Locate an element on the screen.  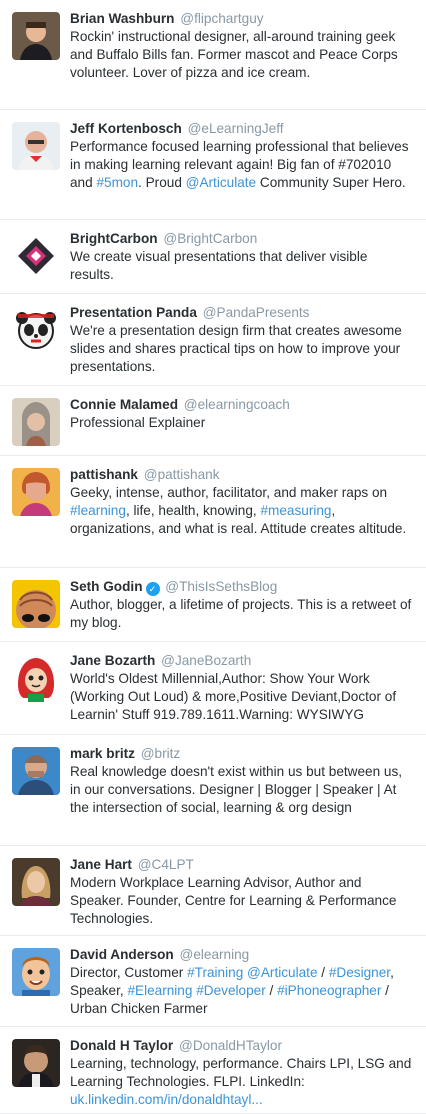
user-header: David Anderson @elearning is located at coordinates (242, 955).